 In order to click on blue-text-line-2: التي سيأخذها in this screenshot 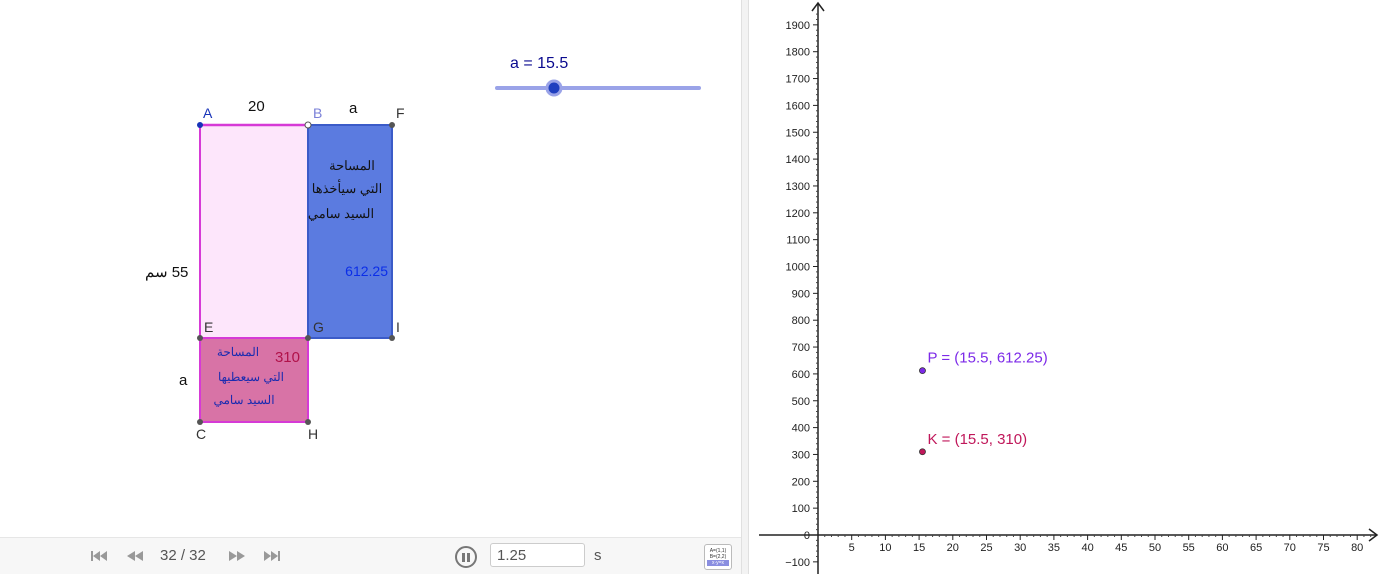, I will do `click(347, 187)`.